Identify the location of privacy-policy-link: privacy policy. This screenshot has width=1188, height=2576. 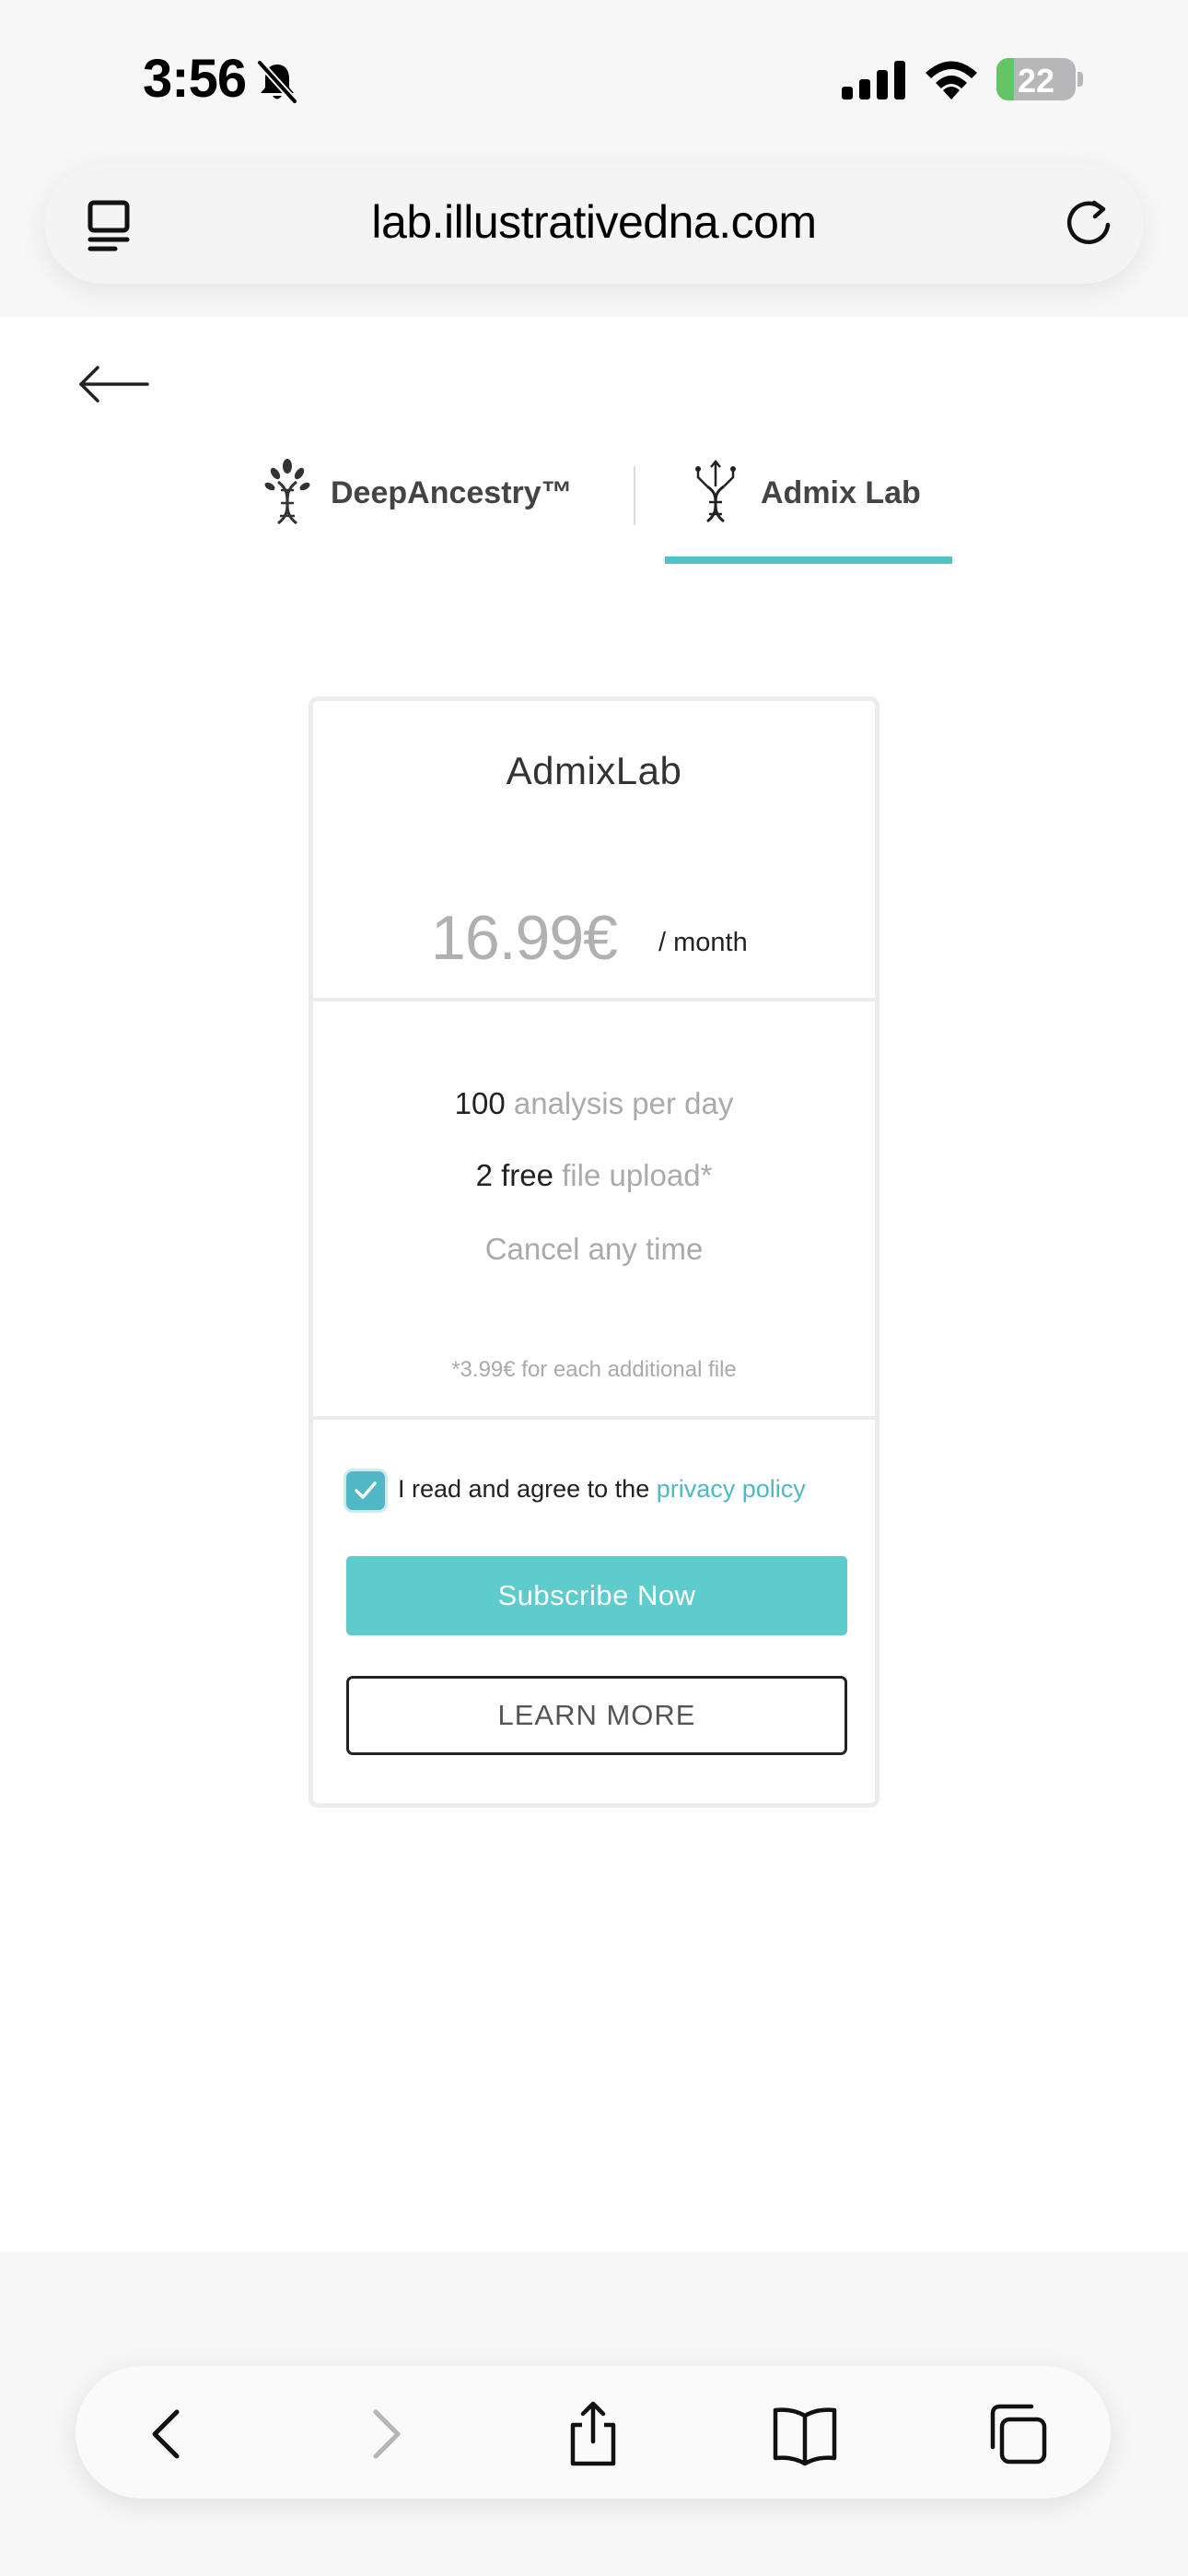
(731, 1489).